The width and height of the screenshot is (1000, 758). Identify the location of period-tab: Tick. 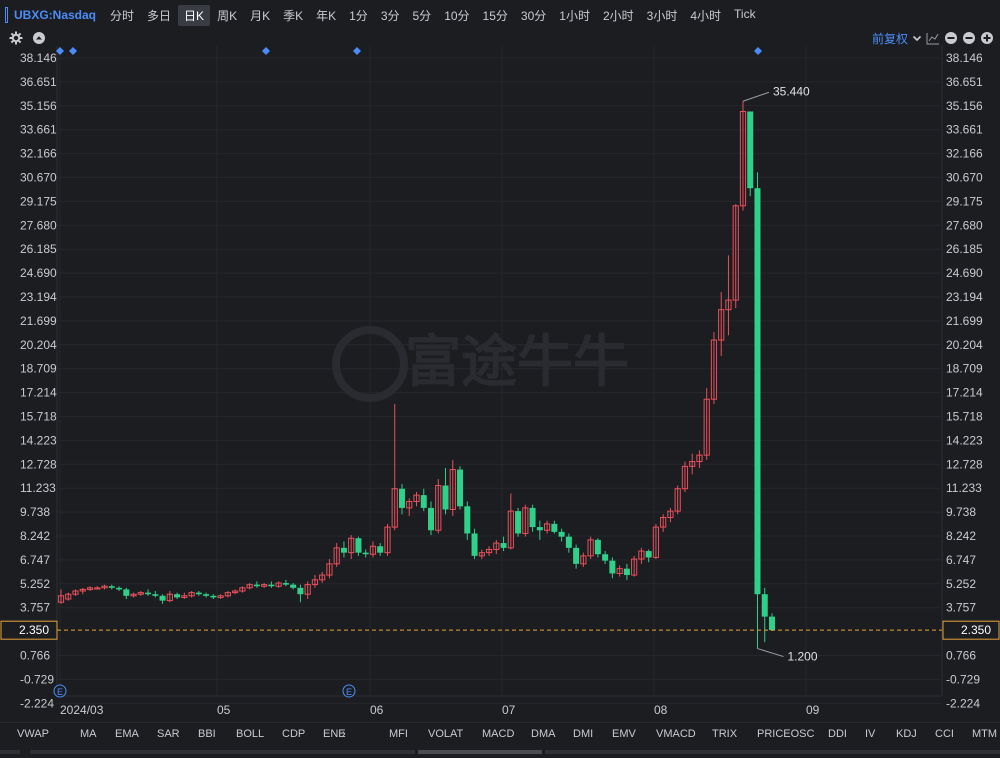
(745, 15).